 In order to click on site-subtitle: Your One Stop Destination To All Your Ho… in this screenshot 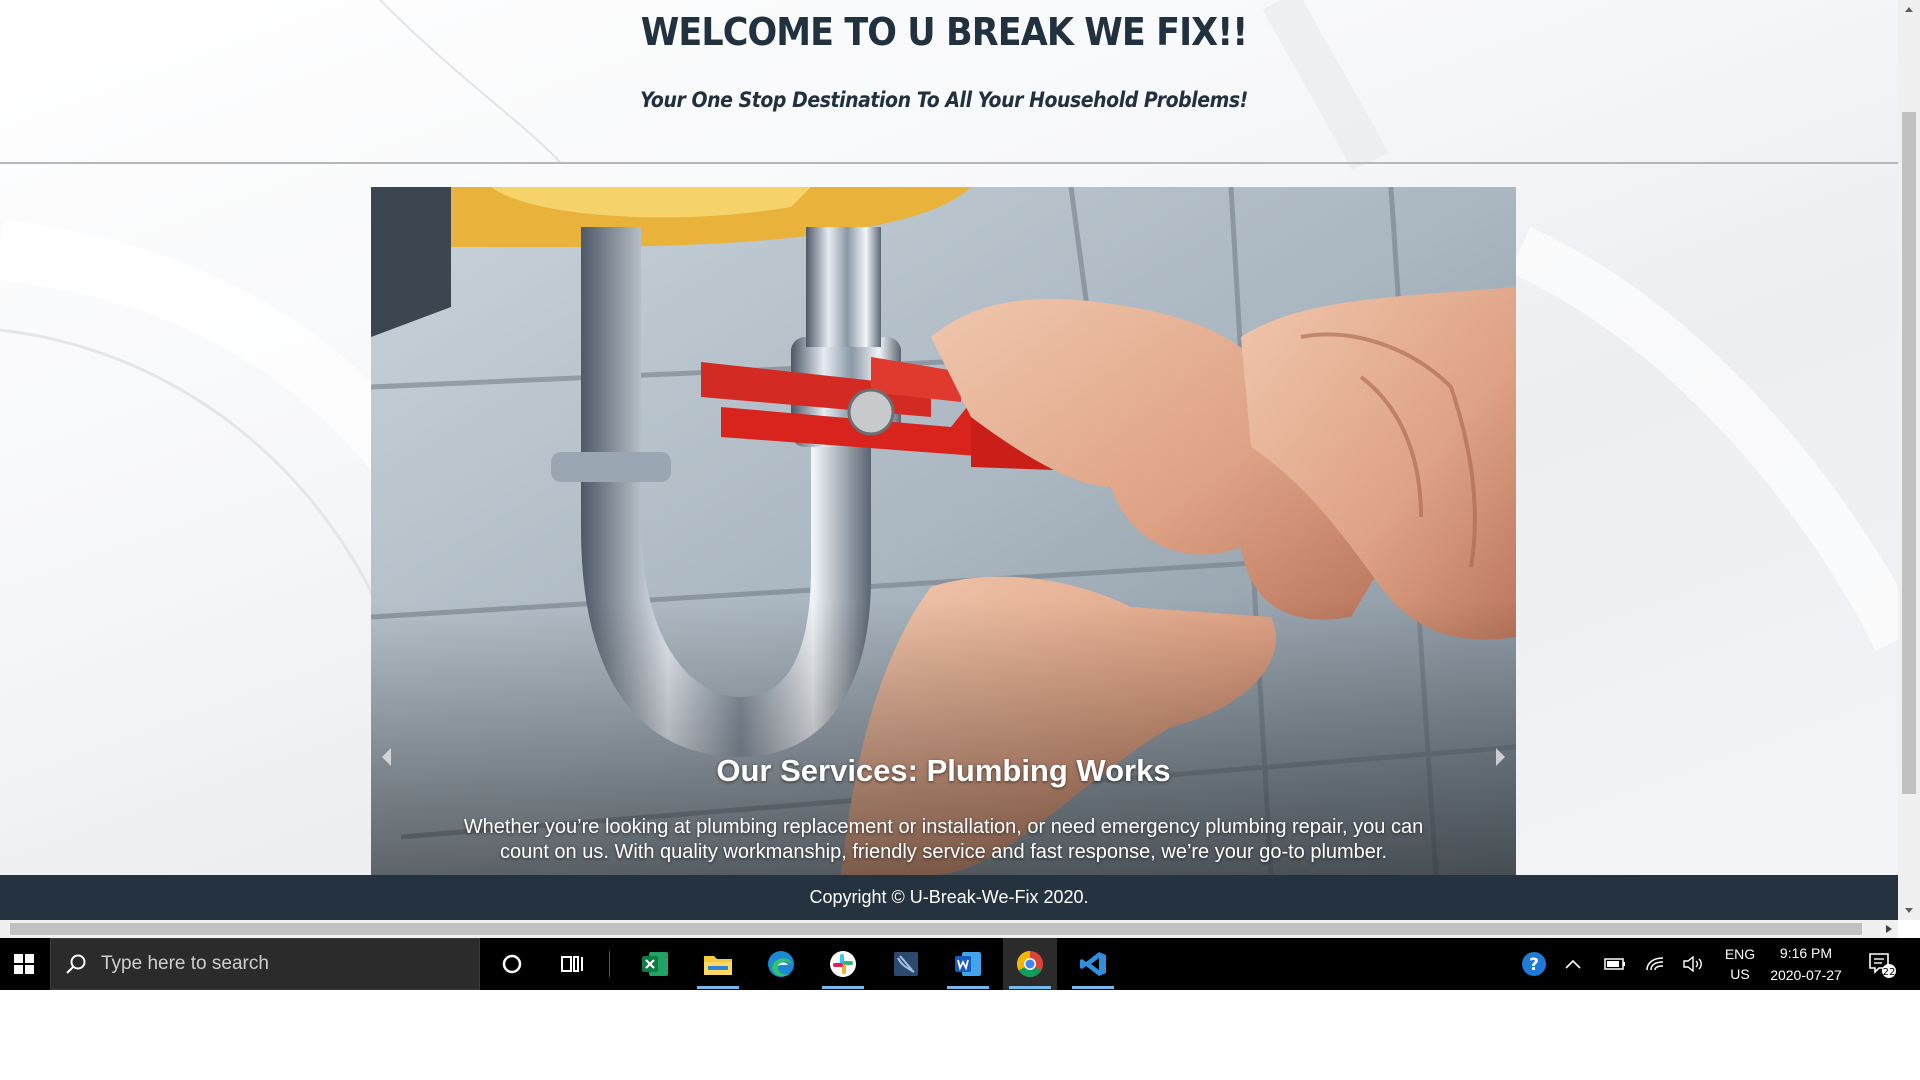, I will do `click(944, 100)`.